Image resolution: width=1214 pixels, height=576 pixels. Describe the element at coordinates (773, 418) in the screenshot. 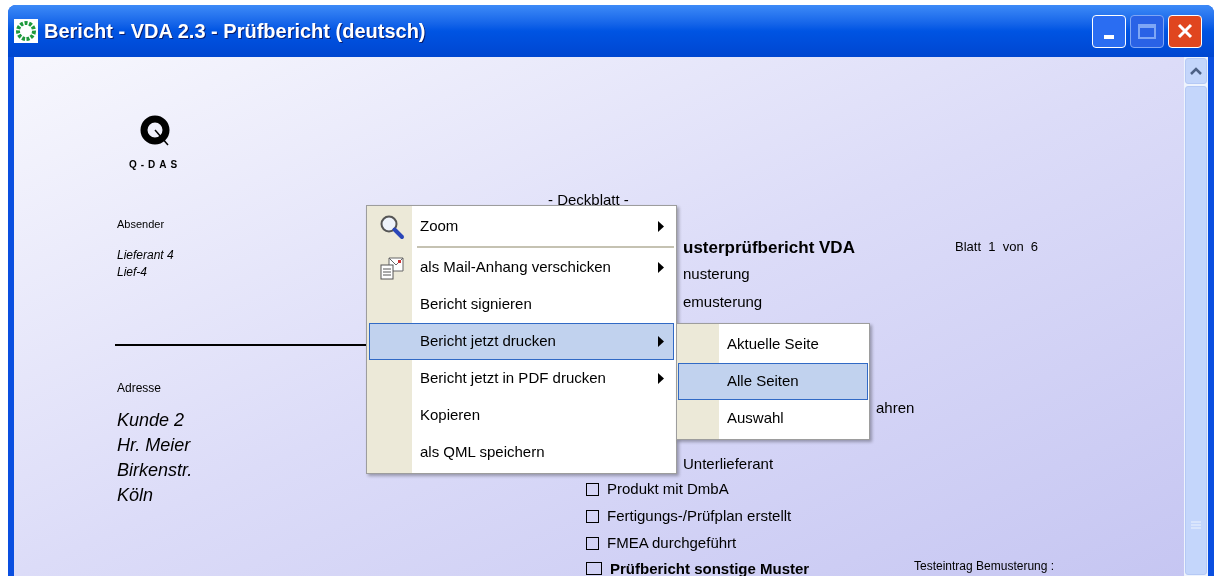

I see `submenu-item: Auswahl` at that location.